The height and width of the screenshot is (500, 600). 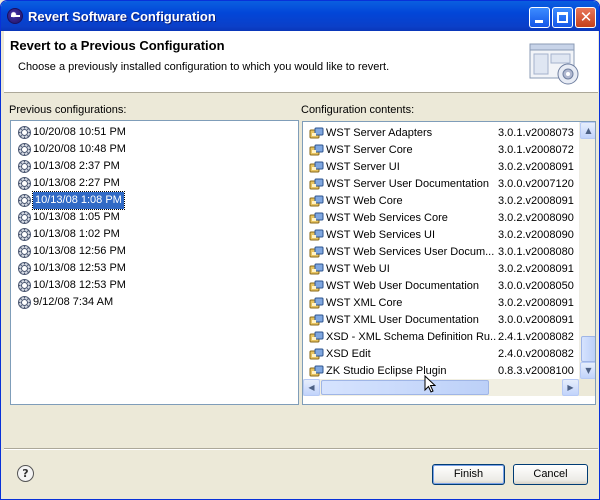 I want to click on maximize-button, so click(x=562, y=17).